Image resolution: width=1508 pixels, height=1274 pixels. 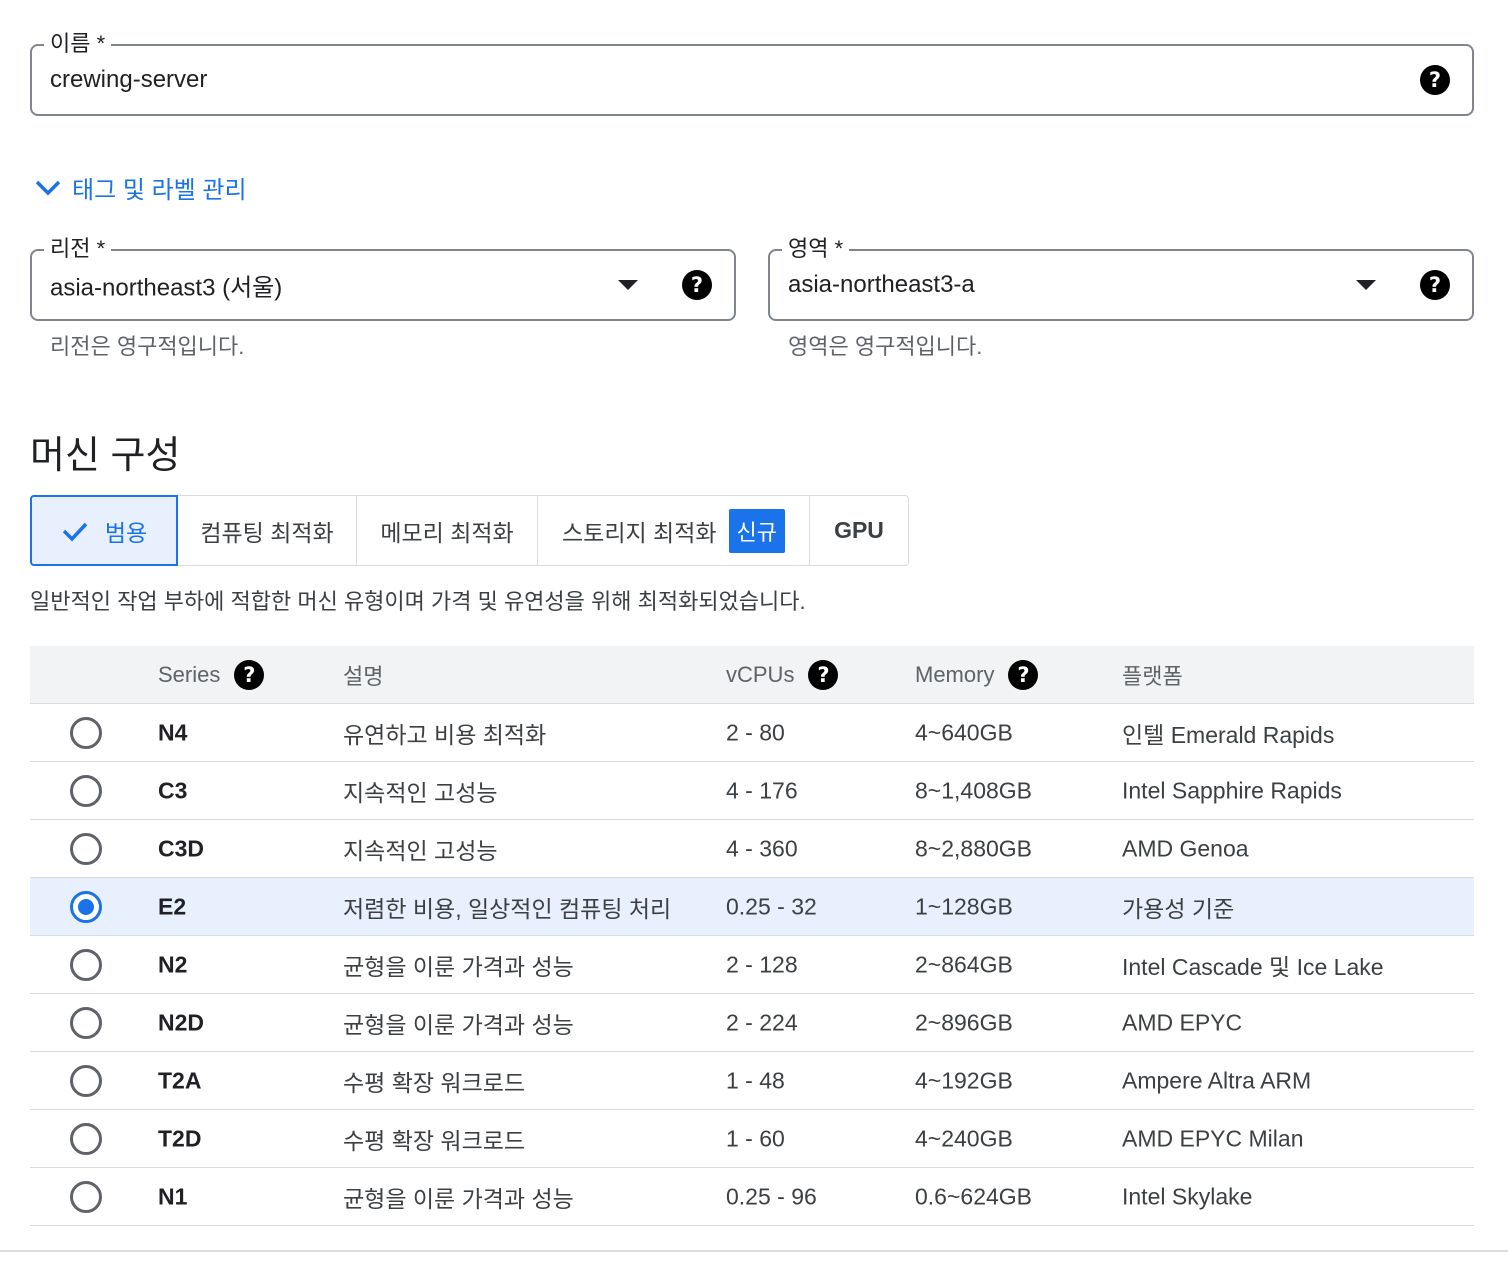 I want to click on platform-cell: 인텔 Emerald Rapids, so click(x=1228, y=734).